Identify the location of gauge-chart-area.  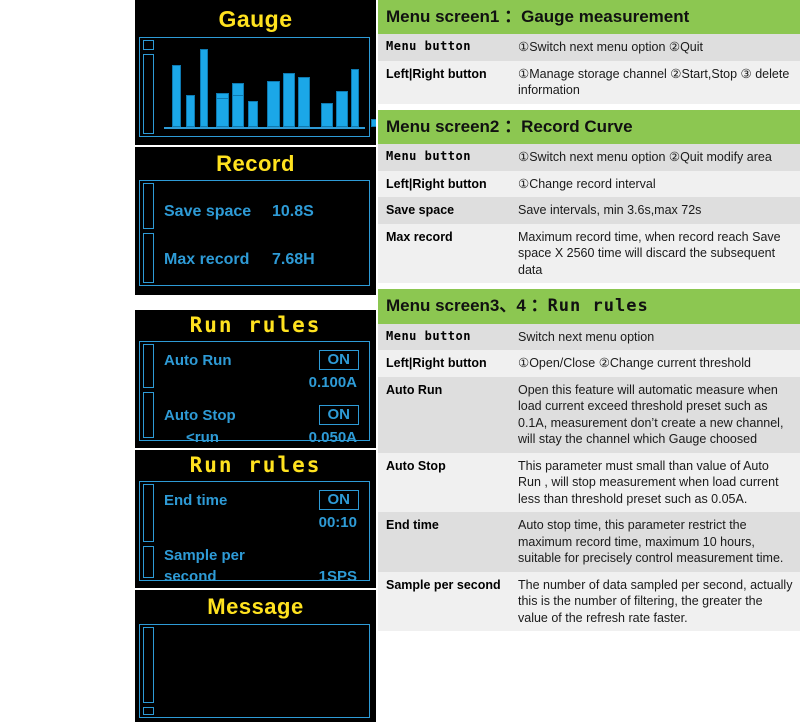
(267, 87).